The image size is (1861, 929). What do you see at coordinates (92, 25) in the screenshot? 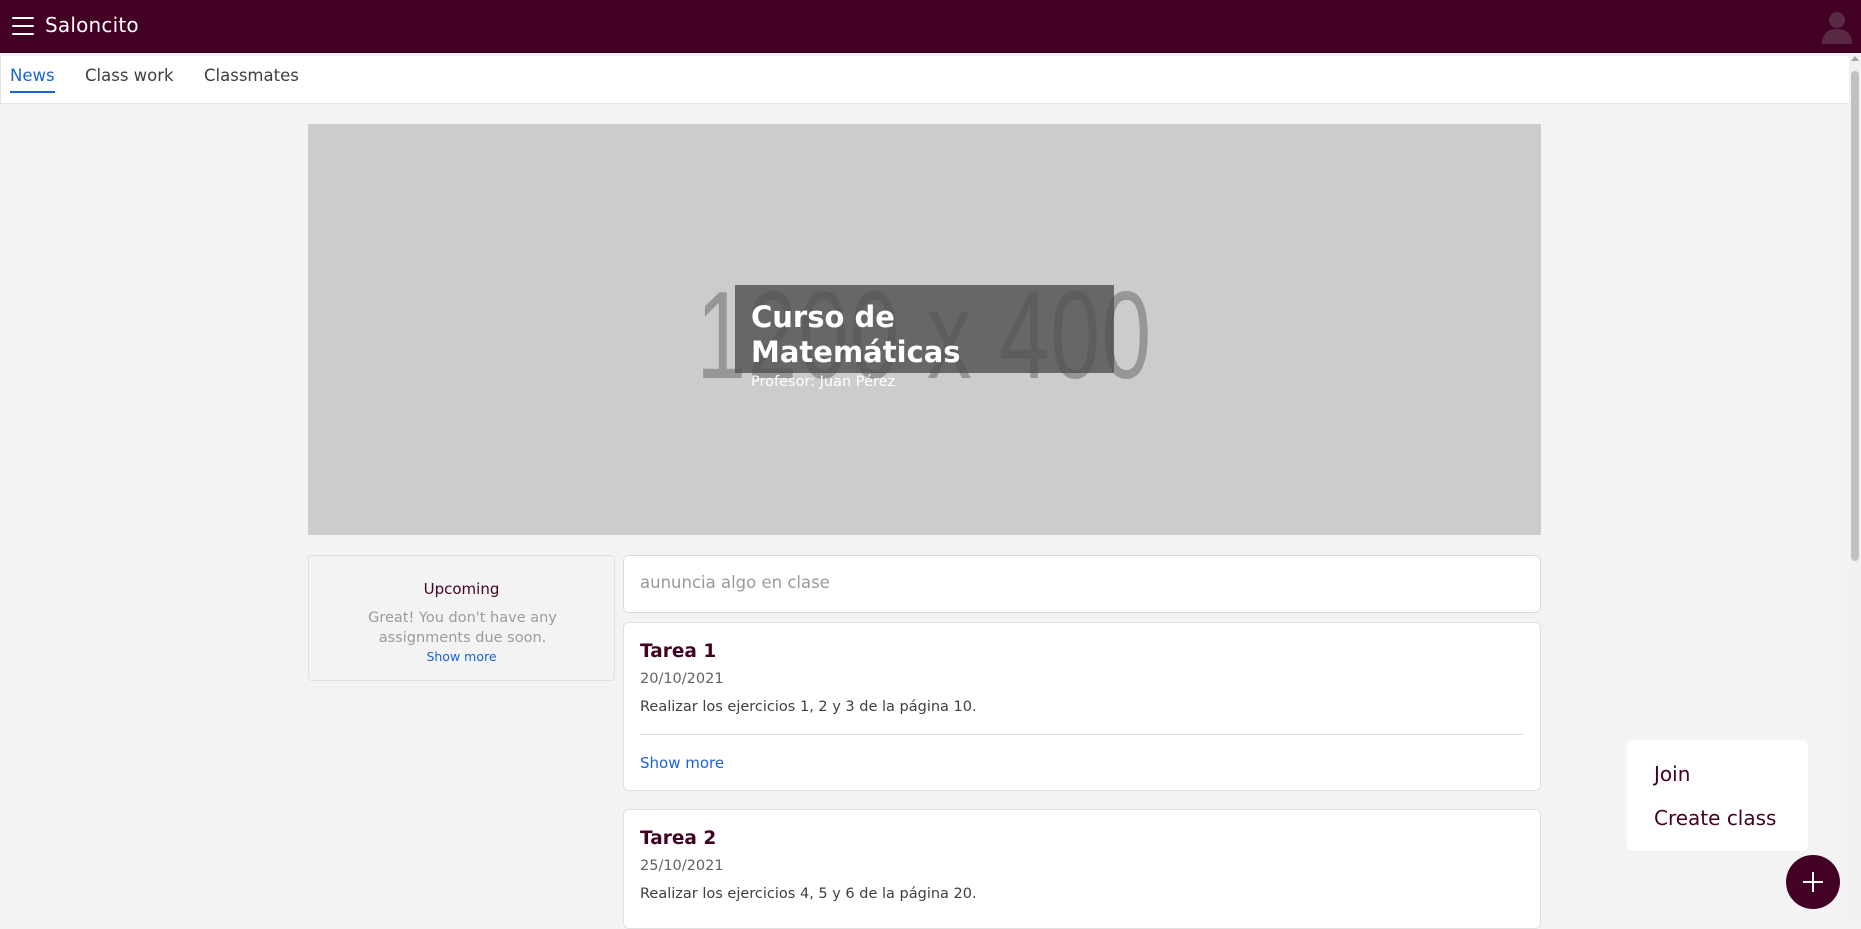
I see `app-title: Saloncito` at bounding box center [92, 25].